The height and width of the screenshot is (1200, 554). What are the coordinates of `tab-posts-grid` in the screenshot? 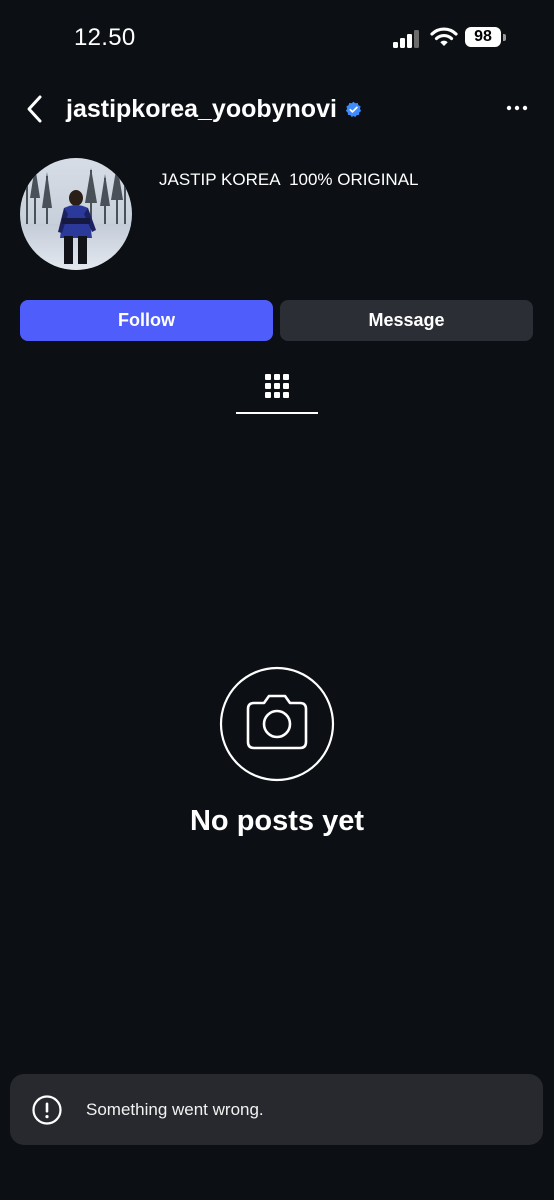 It's located at (277, 390).